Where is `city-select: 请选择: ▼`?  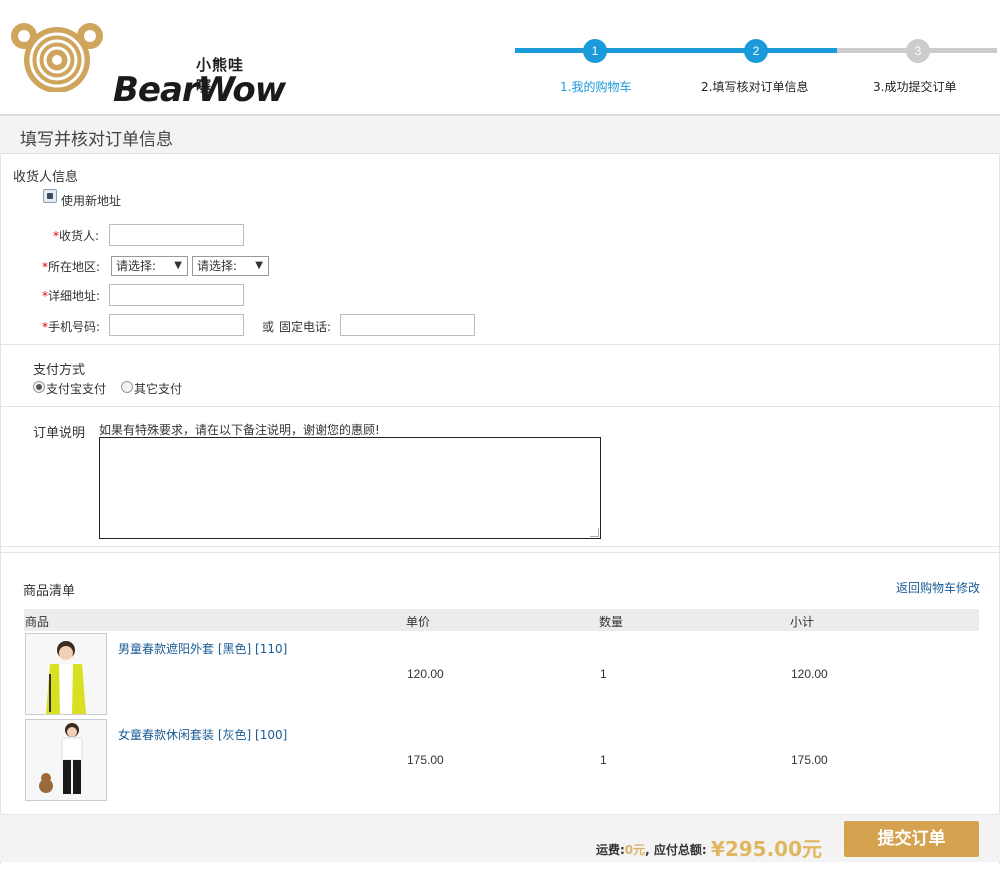 city-select: 请选择: ▼ is located at coordinates (230, 266).